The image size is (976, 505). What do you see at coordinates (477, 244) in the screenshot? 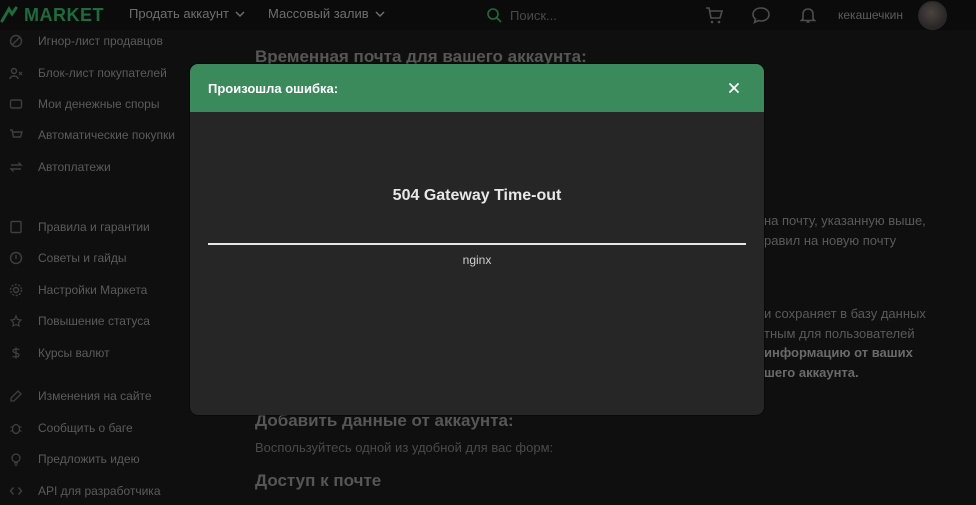
I see `divider` at bounding box center [477, 244].